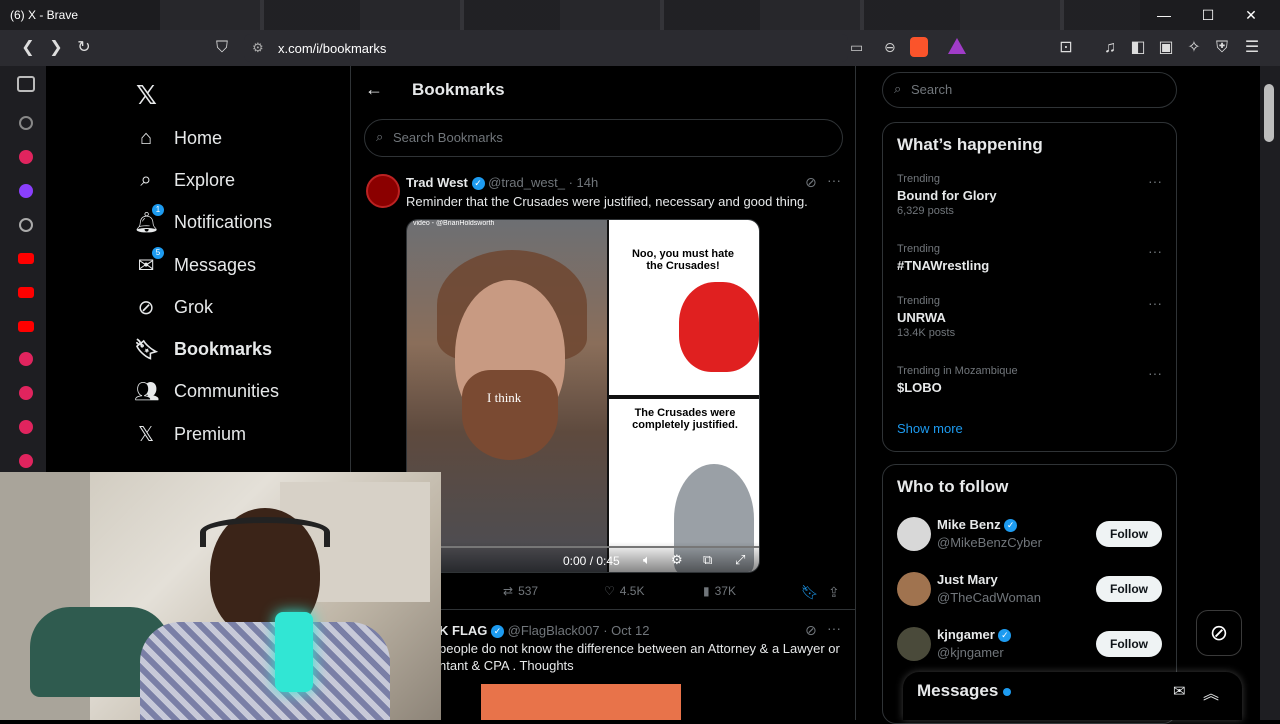  What do you see at coordinates (203, 222) in the screenshot?
I see `nav-notifications: 🔔︎ 1 Notifications` at bounding box center [203, 222].